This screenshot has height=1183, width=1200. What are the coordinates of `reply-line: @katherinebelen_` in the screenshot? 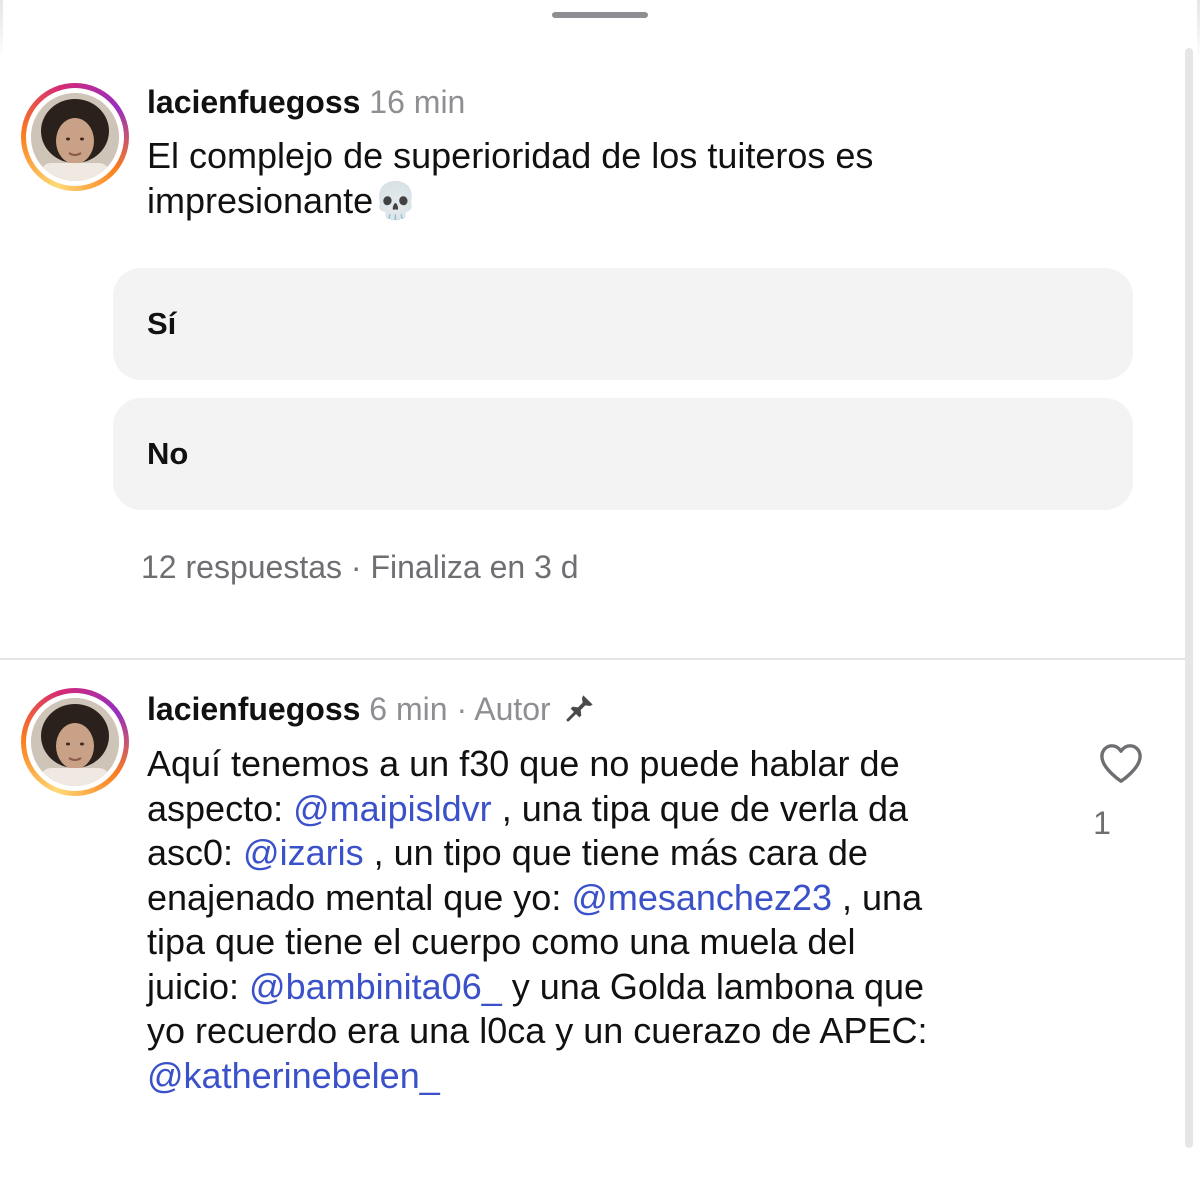 It's located at (293, 1075).